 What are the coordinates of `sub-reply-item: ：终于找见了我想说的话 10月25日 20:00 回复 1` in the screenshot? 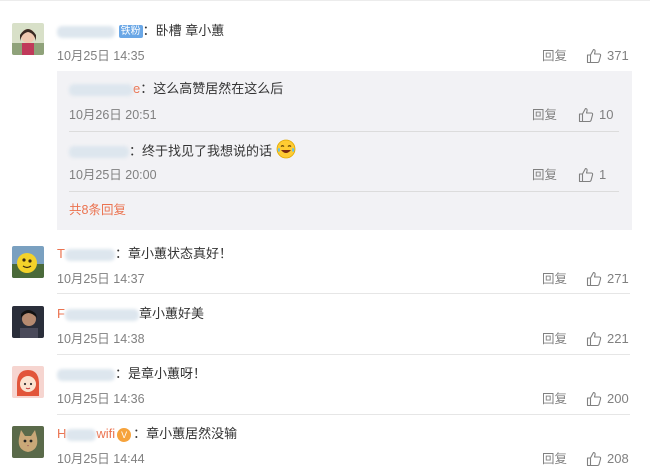 It's located at (344, 164).